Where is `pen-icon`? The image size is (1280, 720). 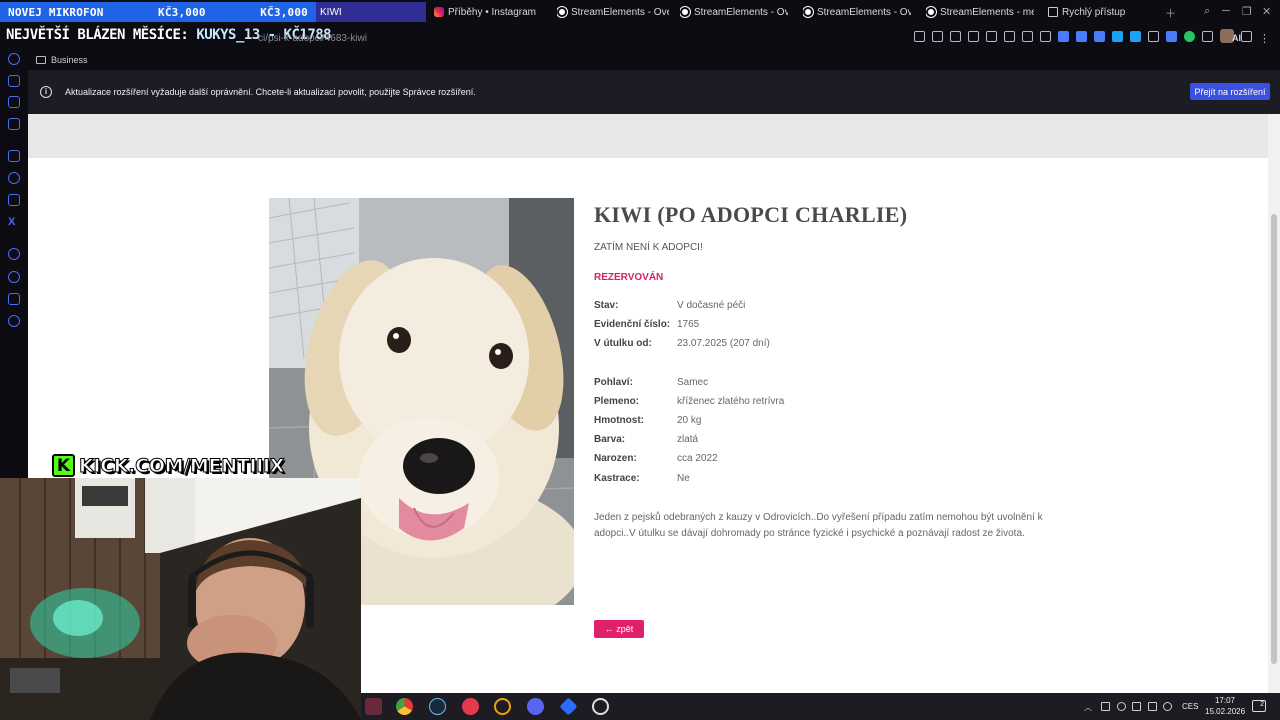
pen-icon is located at coordinates (1153, 36).